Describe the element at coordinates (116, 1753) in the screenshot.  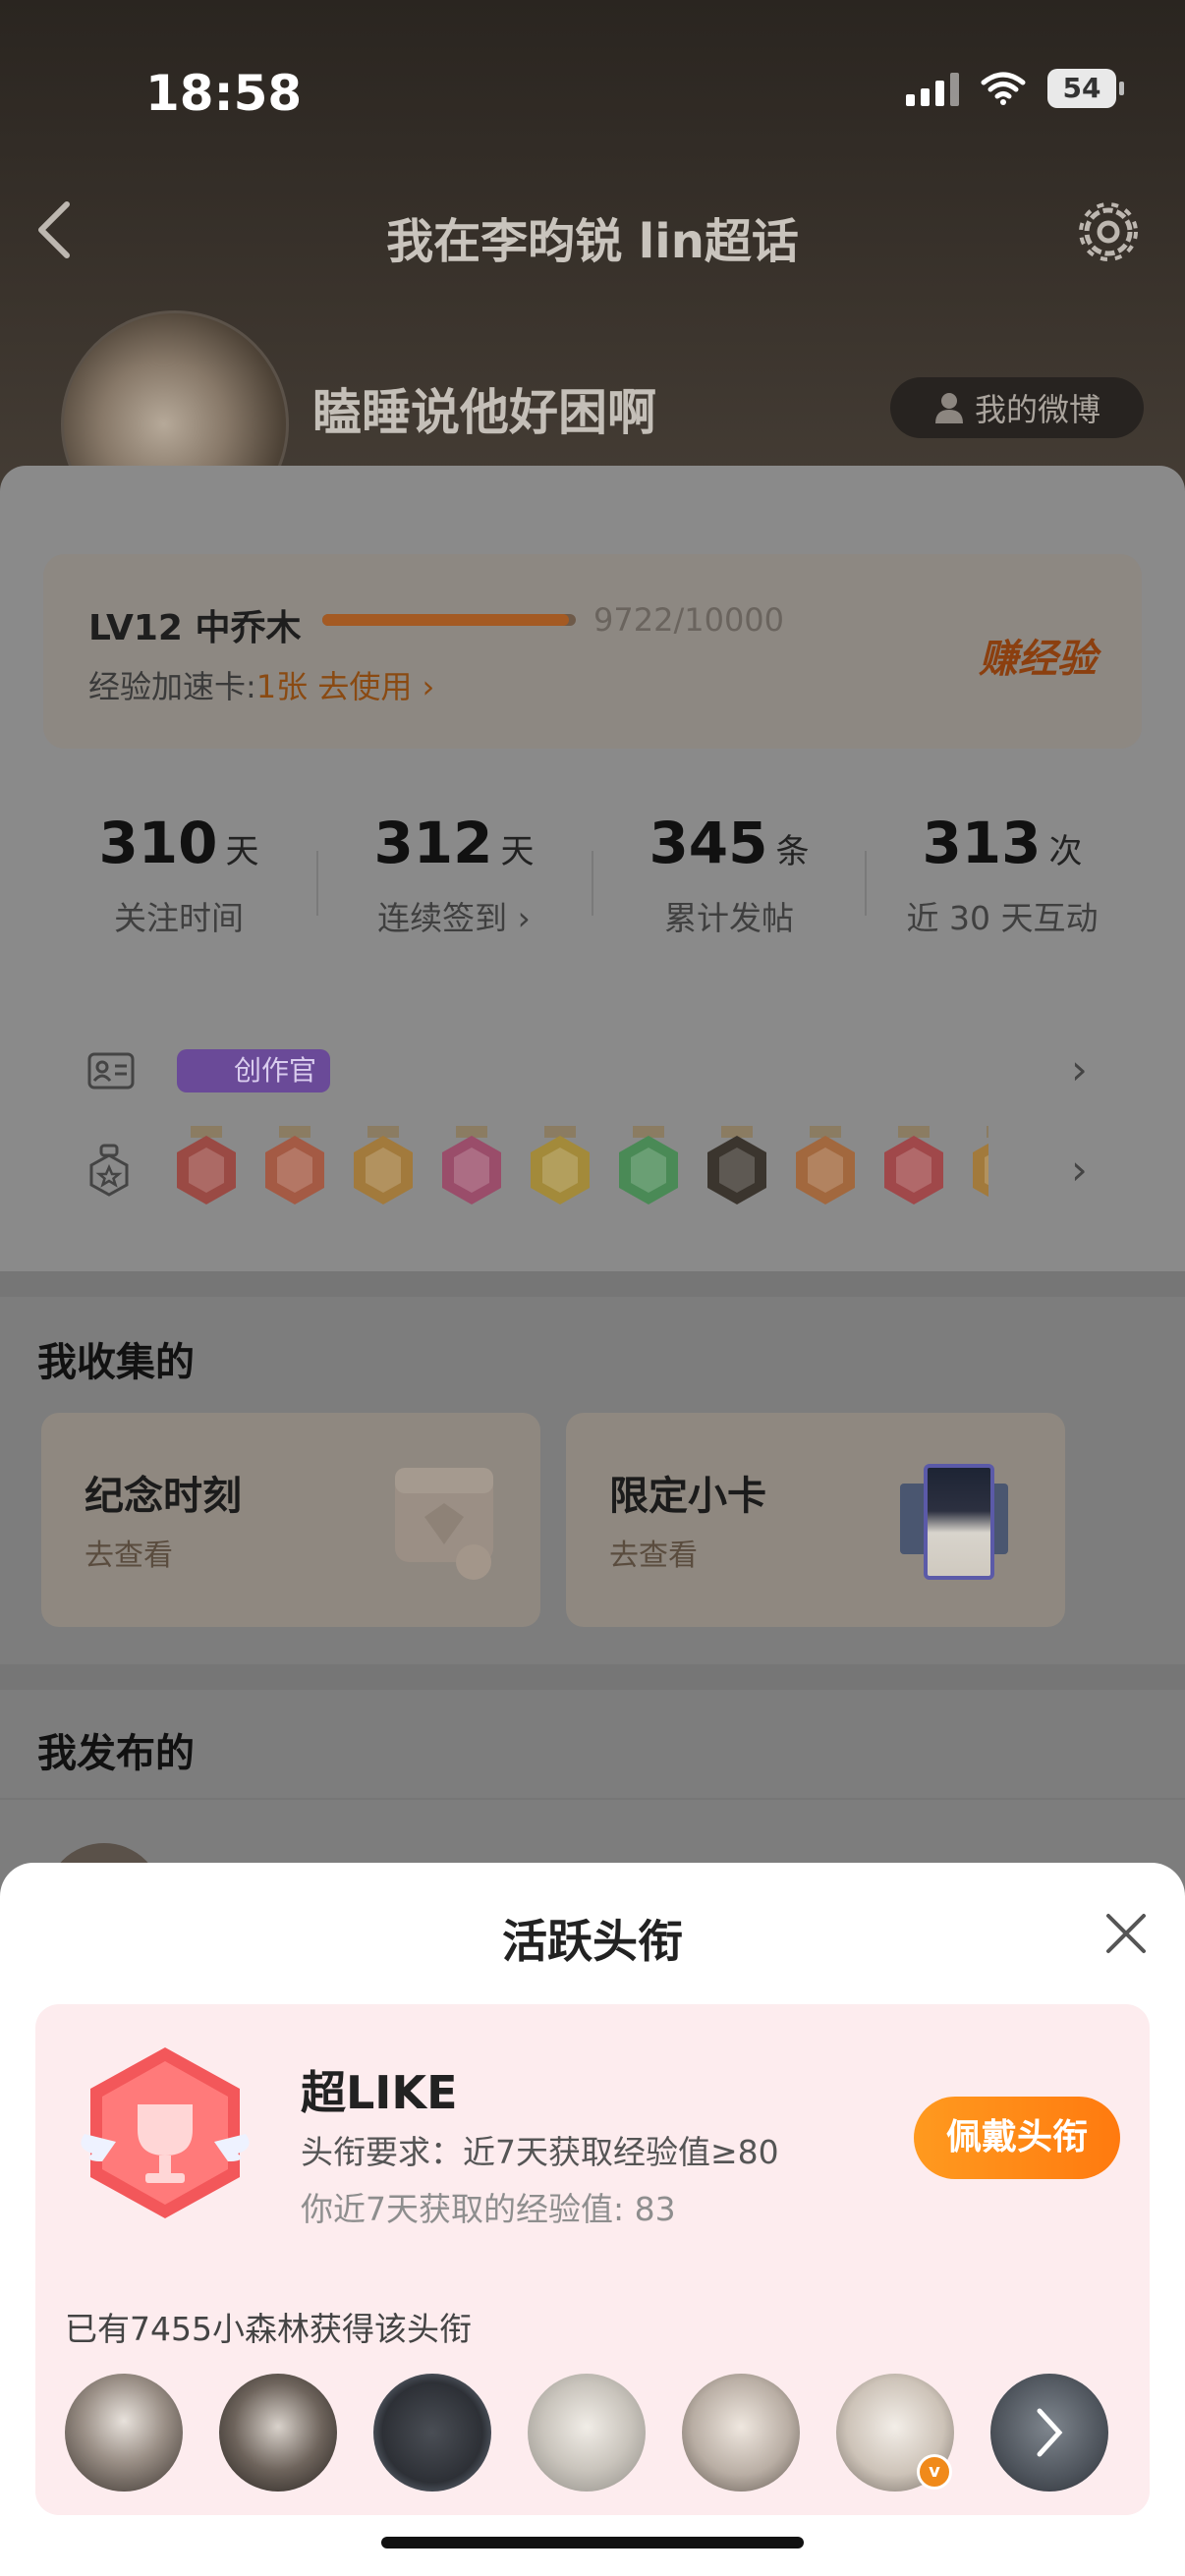
I see `posted-title: 我发布的` at that location.